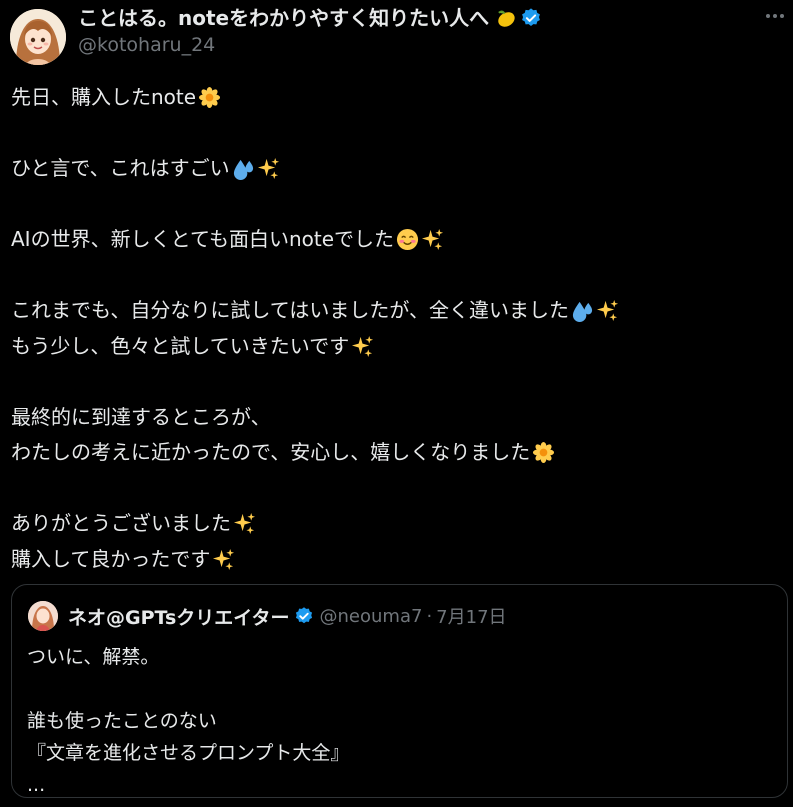 The width and height of the screenshot is (793, 807). I want to click on tweet-text: ひと言で、これはすごい, so click(120, 168).